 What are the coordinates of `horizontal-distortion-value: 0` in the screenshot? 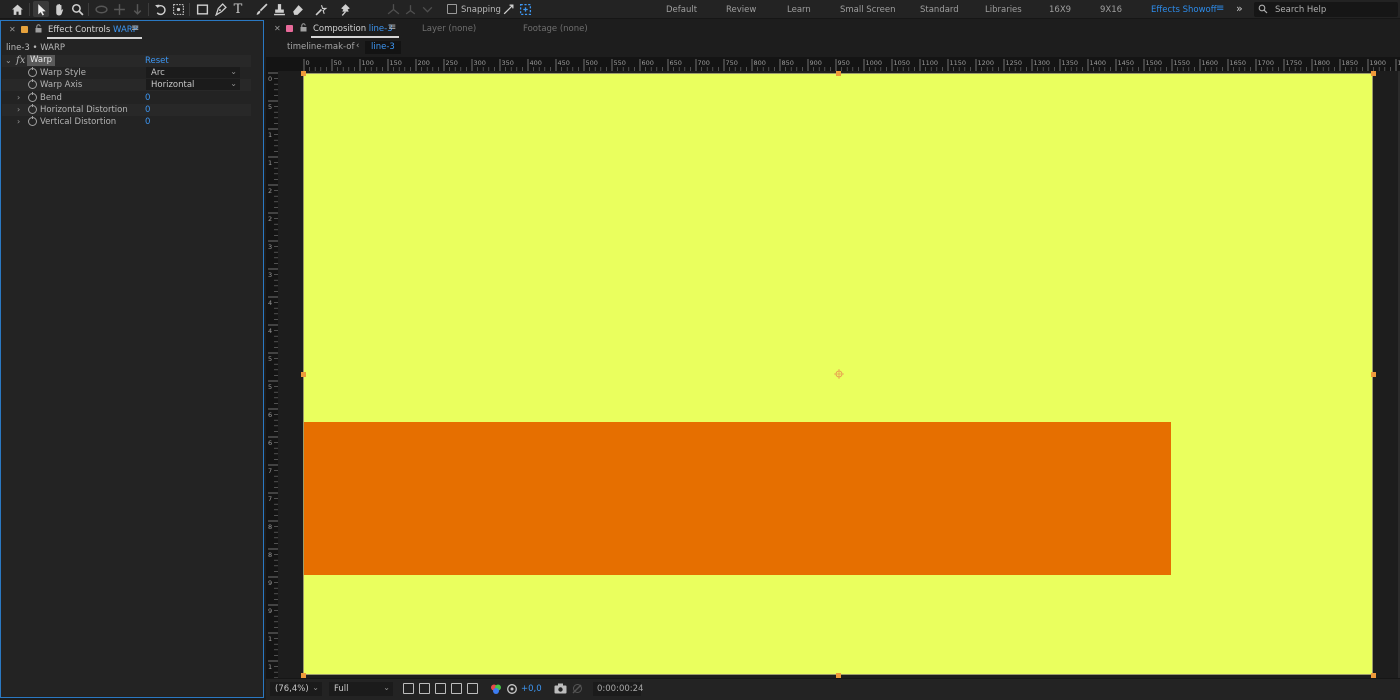 It's located at (147, 110).